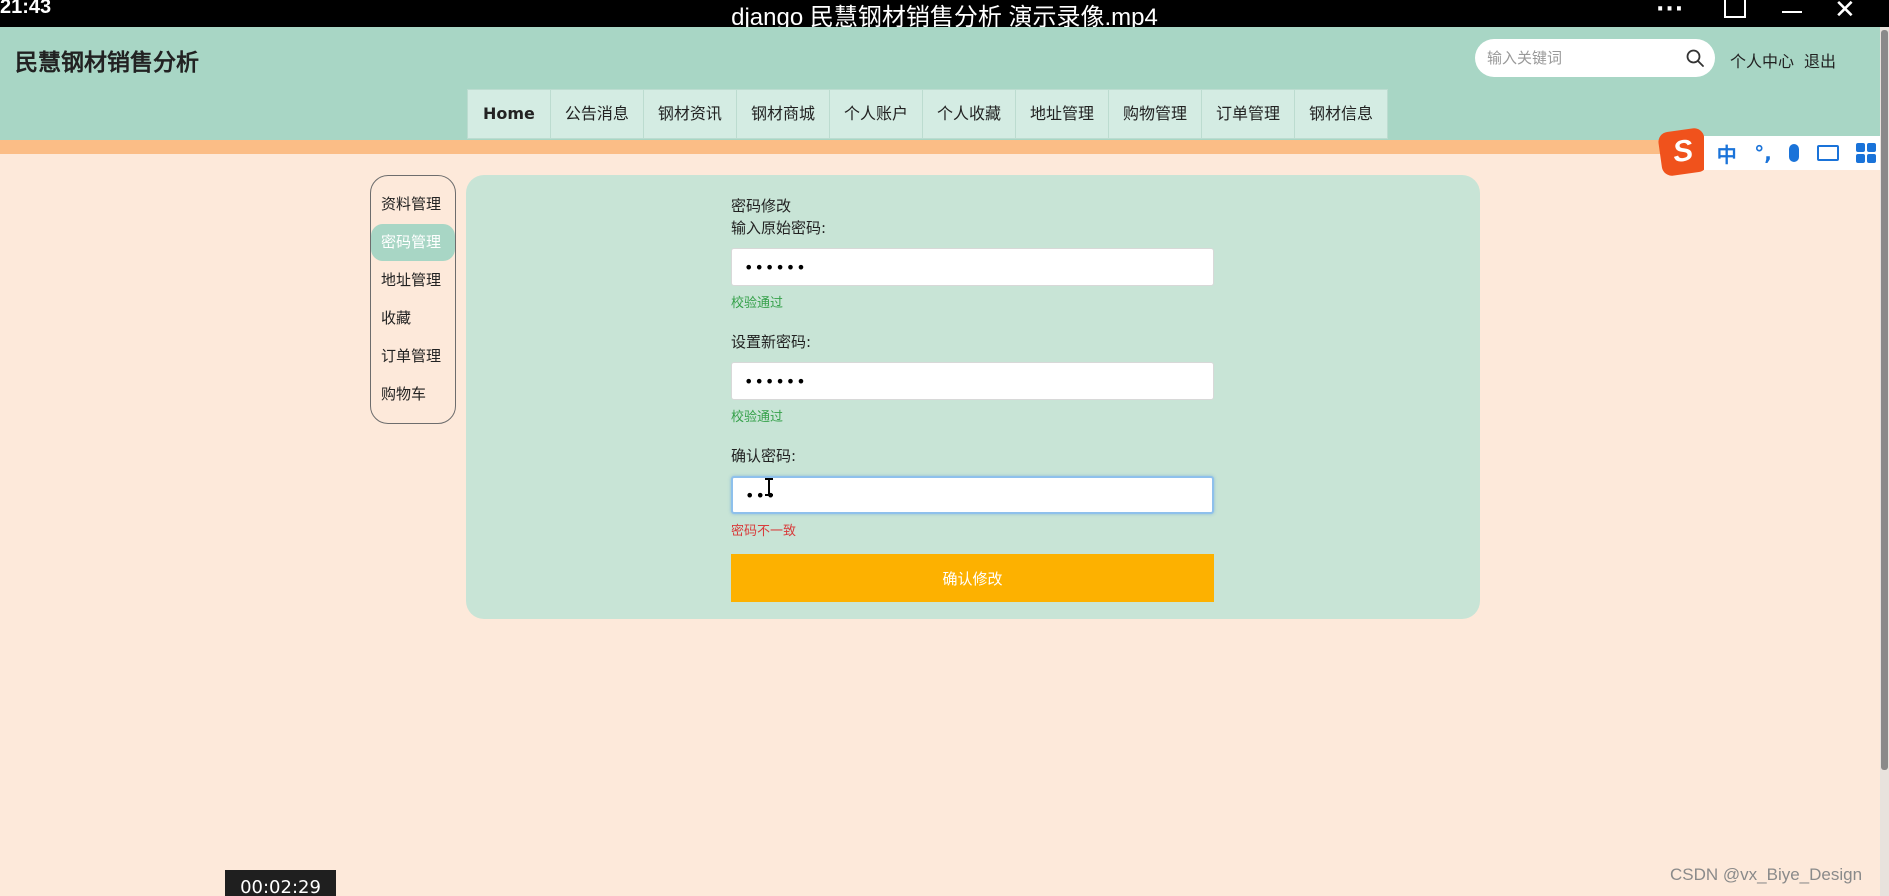 The image size is (1889, 896). Describe the element at coordinates (1884, 400) in the screenshot. I see `scrollbar-thumb` at that location.